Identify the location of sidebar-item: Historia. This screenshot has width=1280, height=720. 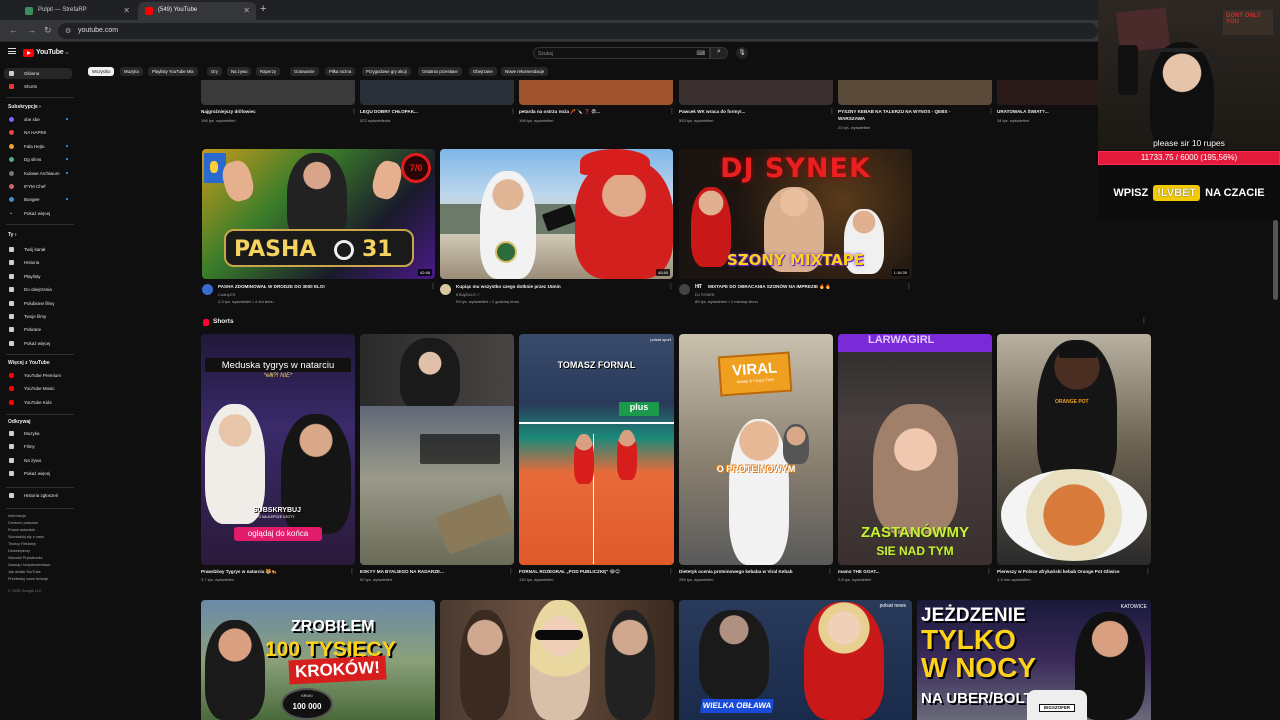
(38, 262).